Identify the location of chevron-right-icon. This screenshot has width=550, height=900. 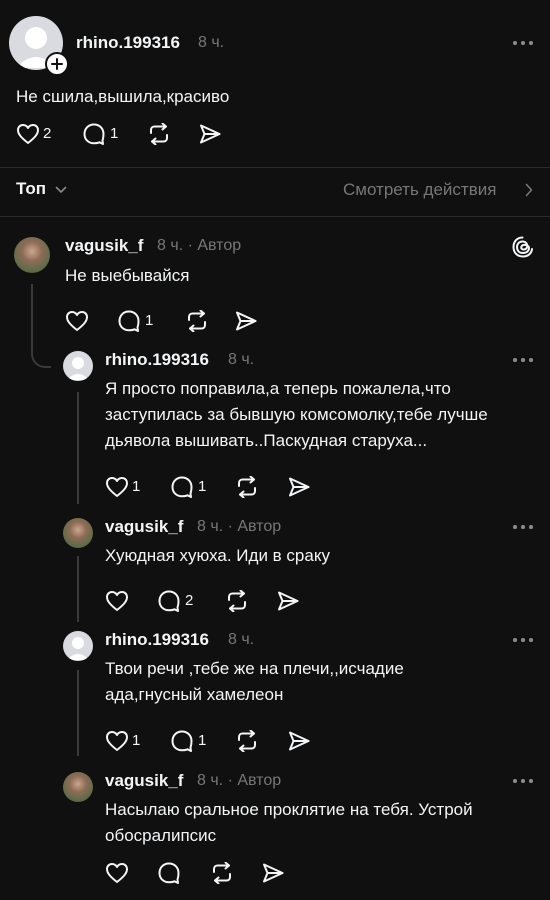
(529, 190).